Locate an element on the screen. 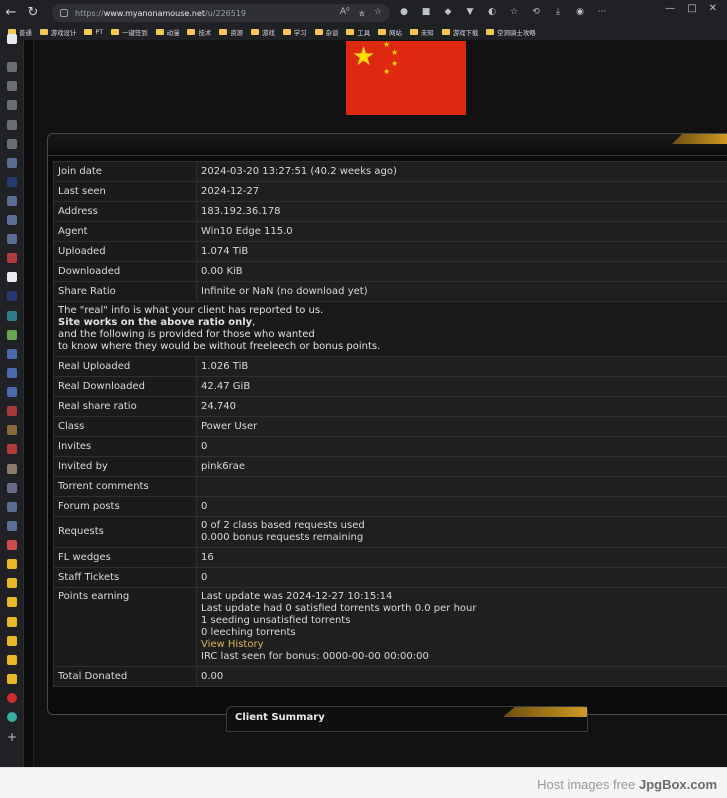  row-value: 24.740 is located at coordinates (461, 406).